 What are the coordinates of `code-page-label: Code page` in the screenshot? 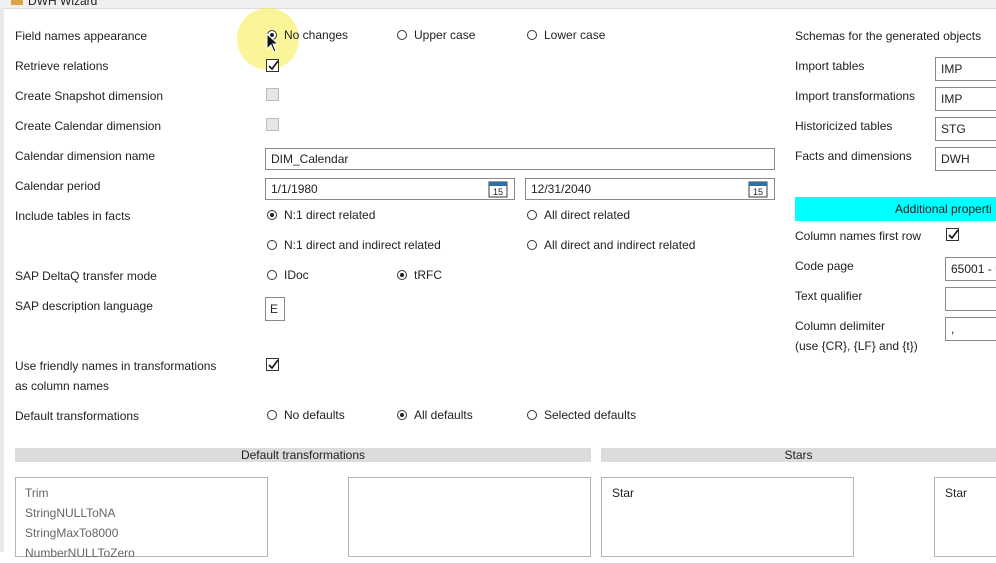 It's located at (824, 266).